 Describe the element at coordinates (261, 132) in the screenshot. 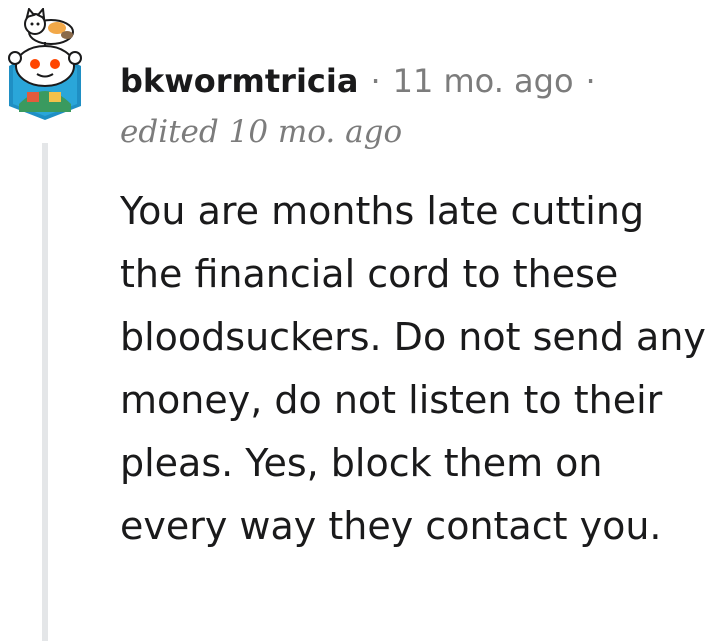

I see `edited-label: edited 10 mo. ago` at that location.